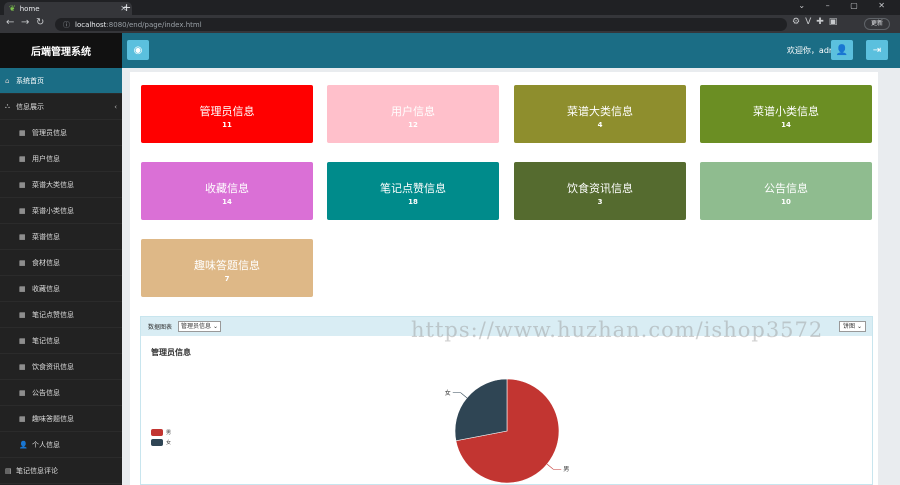 Image resolution: width=900 pixels, height=485 pixels. Describe the element at coordinates (61, 419) in the screenshot. I see `sidebar-item: ▦ 趣味答题信息` at that location.